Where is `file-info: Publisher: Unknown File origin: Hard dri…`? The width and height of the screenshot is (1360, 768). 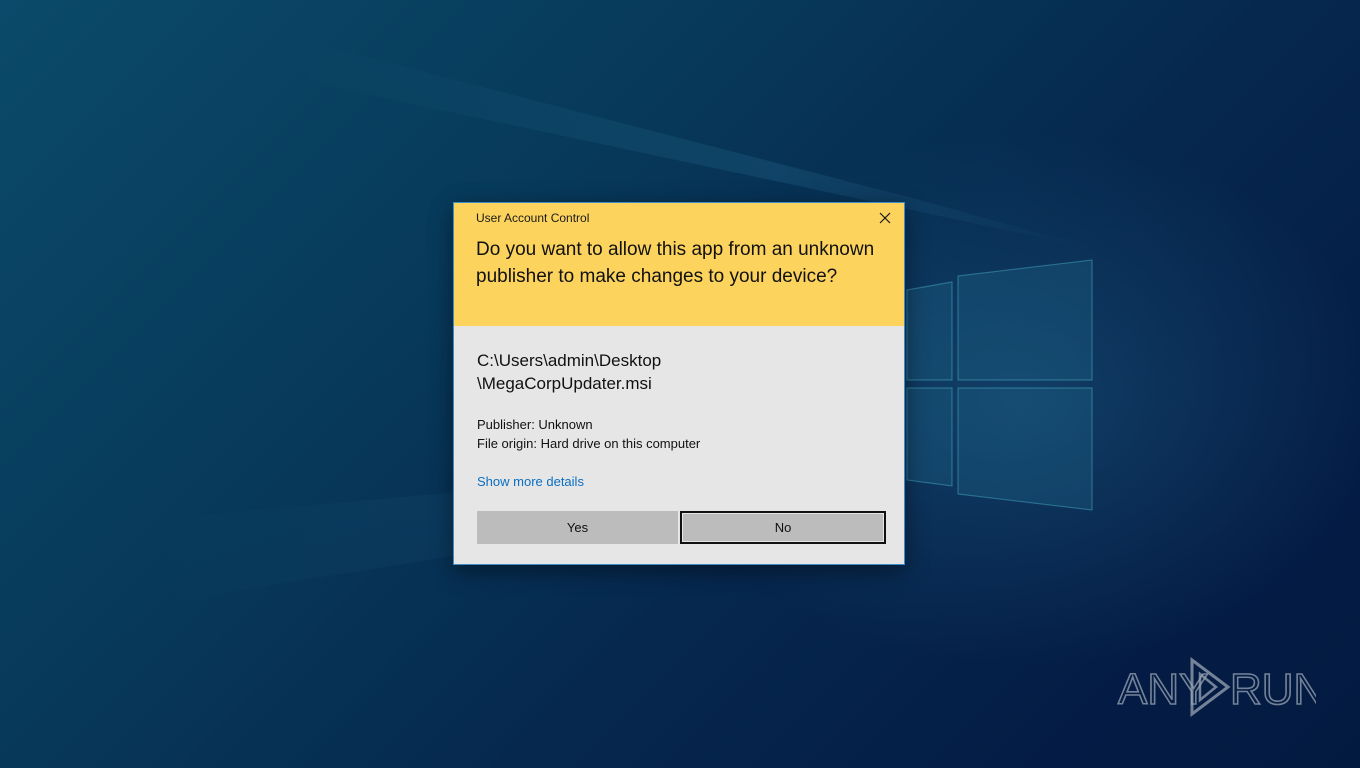
file-info: Publisher: Unknown File origin: Hard dri… is located at coordinates (588, 434).